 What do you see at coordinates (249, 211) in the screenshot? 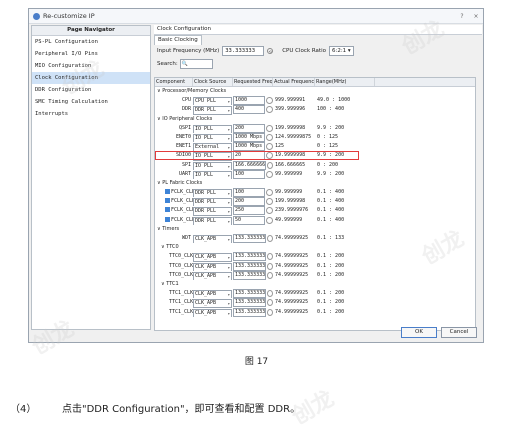
I see `requested-frequency-input: 250` at bounding box center [249, 211].